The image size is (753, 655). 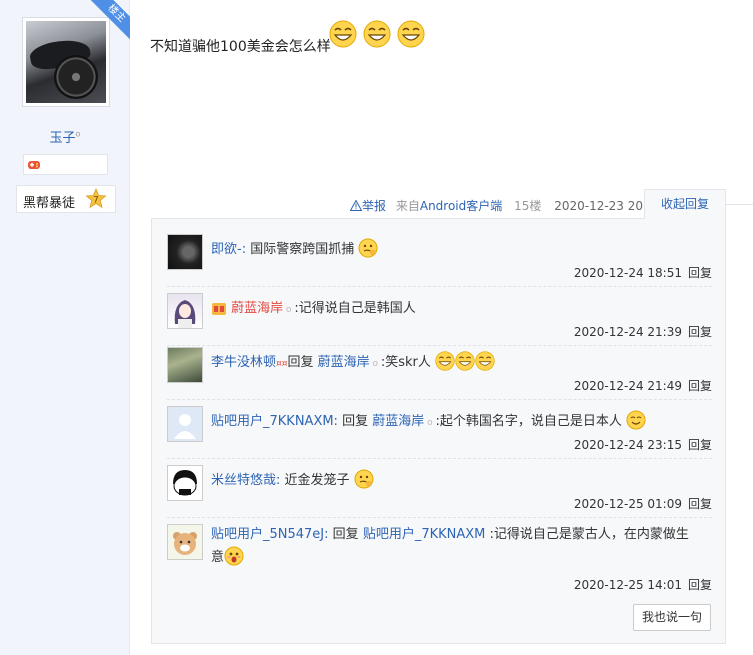 I want to click on report-link: 举报, so click(x=367, y=206).